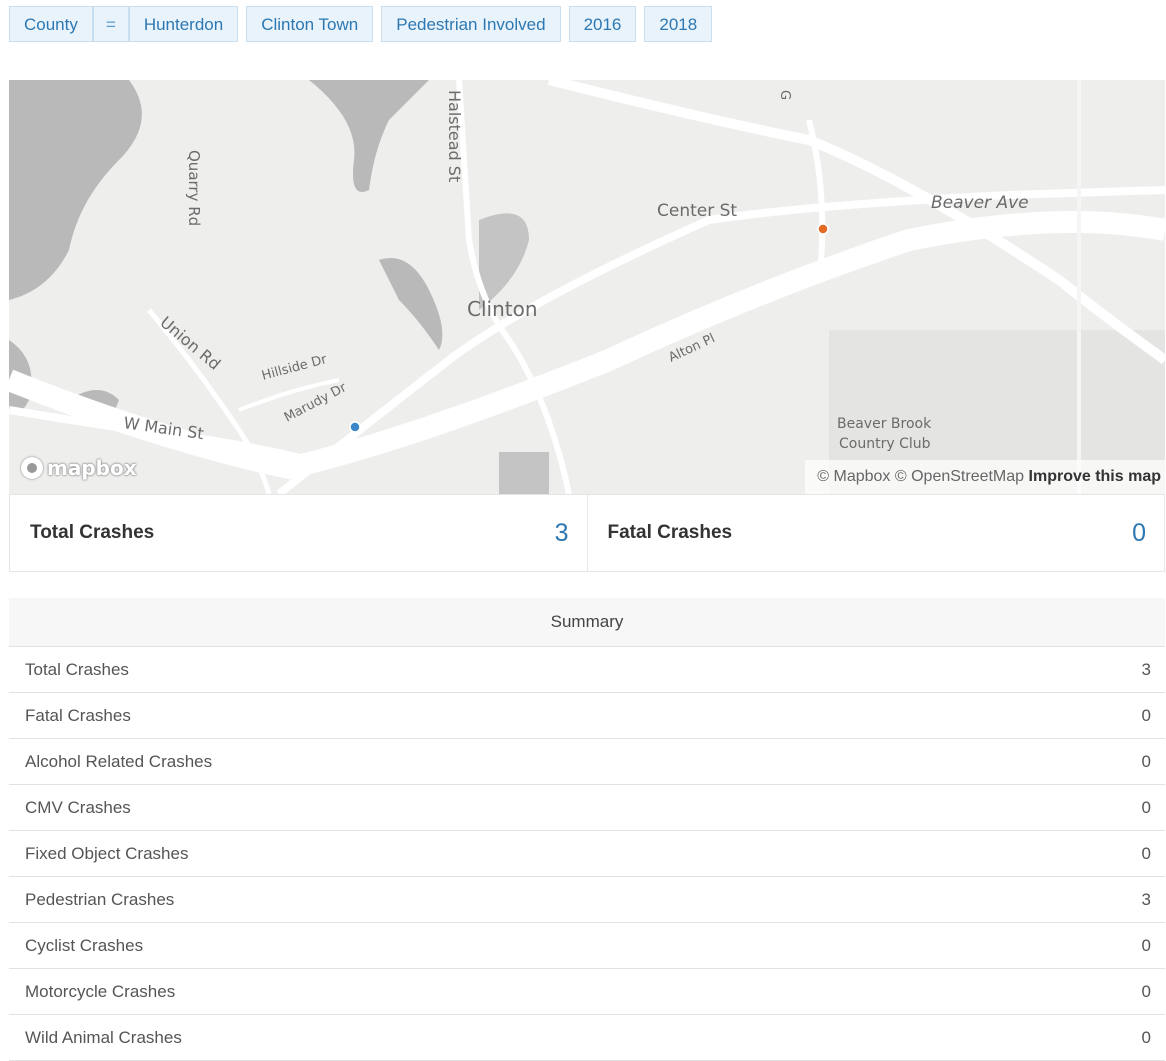 This screenshot has height=1061, width=1166. Describe the element at coordinates (499, 991) in the screenshot. I see `row-label: Motorcycle Crashes` at that location.